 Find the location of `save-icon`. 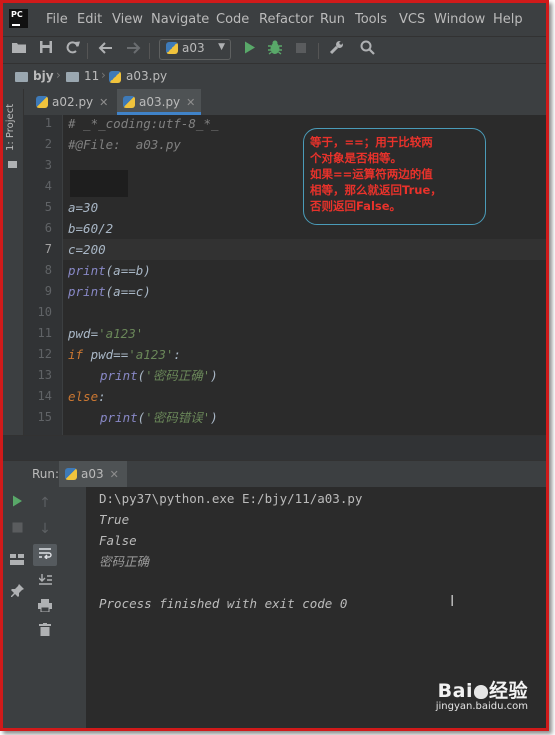

save-icon is located at coordinates (46, 50).